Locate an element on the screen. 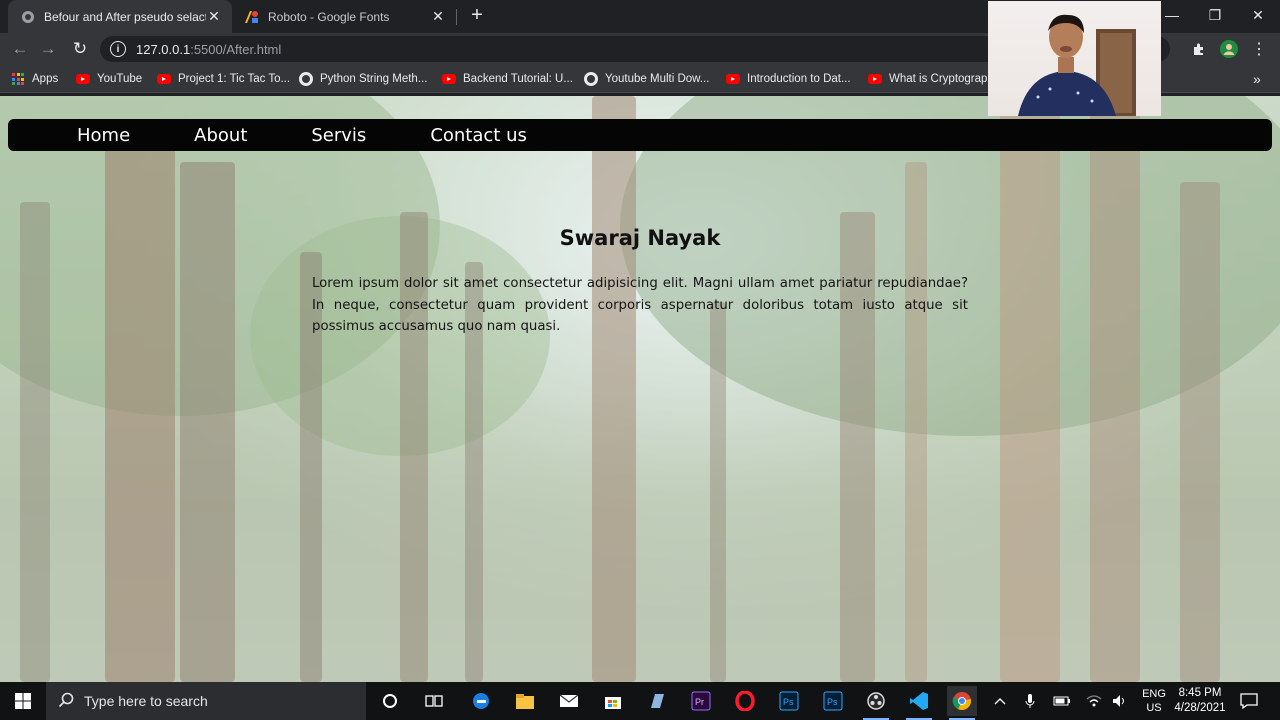 The image size is (1280, 720). page-globe-icon is located at coordinates (28, 17).